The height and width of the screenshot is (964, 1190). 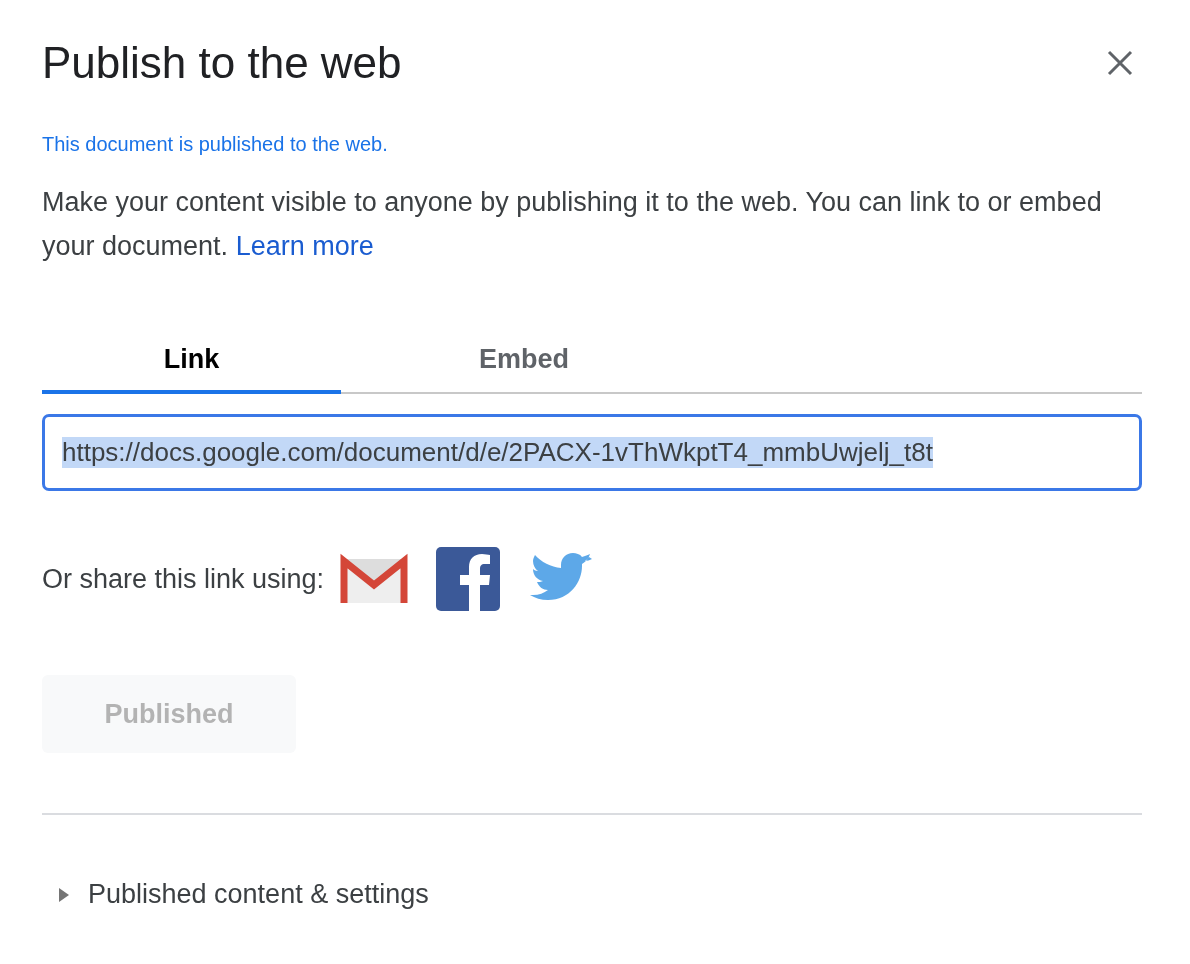 What do you see at coordinates (215, 144) in the screenshot?
I see `published-status: This document is published to the web.` at bounding box center [215, 144].